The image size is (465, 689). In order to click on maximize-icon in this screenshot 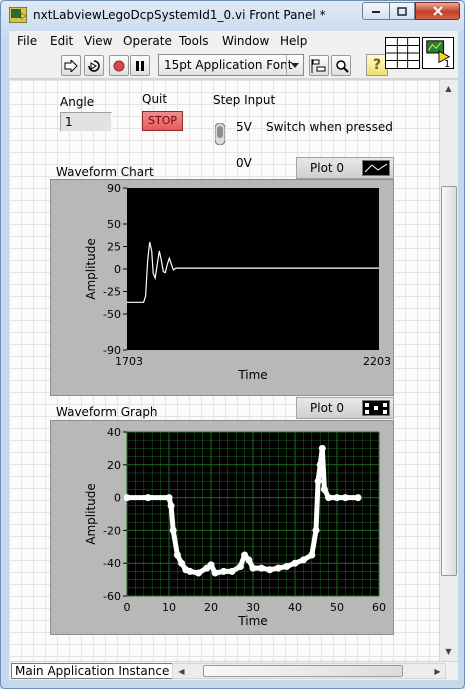, I will do `click(402, 11)`.